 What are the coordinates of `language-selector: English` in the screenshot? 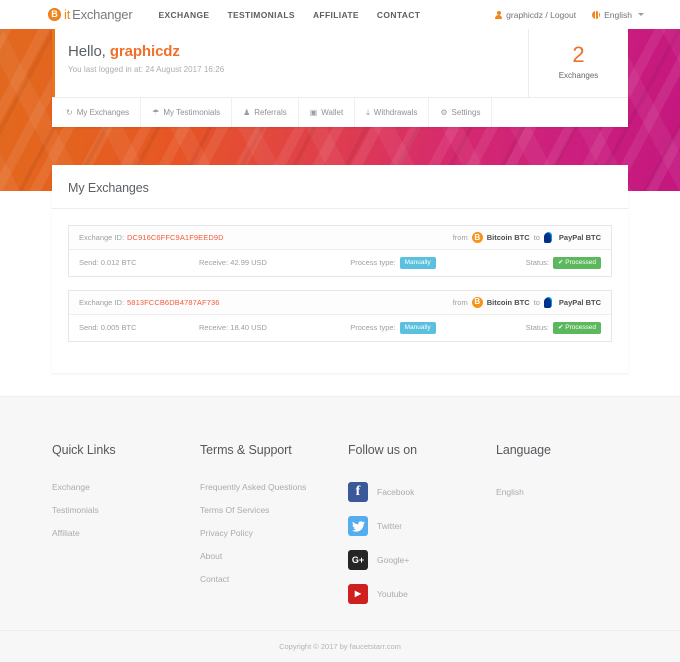 It's located at (618, 15).